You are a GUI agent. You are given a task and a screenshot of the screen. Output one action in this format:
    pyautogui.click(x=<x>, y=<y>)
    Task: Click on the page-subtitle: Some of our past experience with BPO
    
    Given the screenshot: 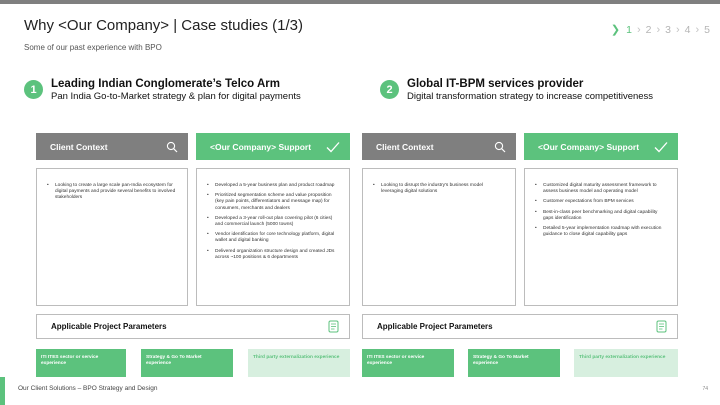 What is the action you would take?
    pyautogui.click(x=93, y=47)
    